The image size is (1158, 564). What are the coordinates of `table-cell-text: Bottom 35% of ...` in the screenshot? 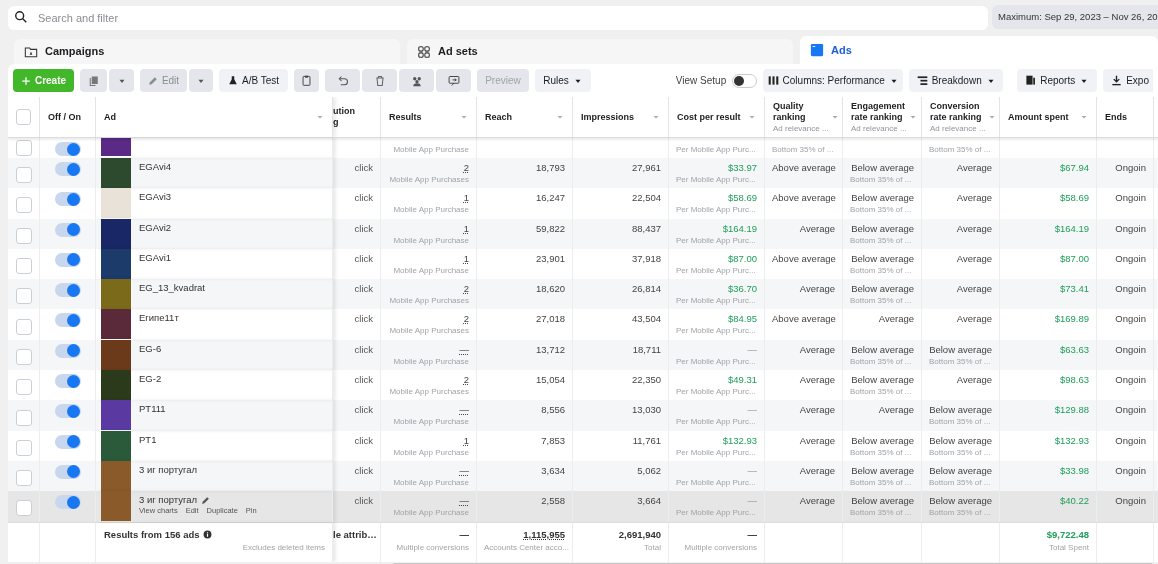 It's located at (881, 392).